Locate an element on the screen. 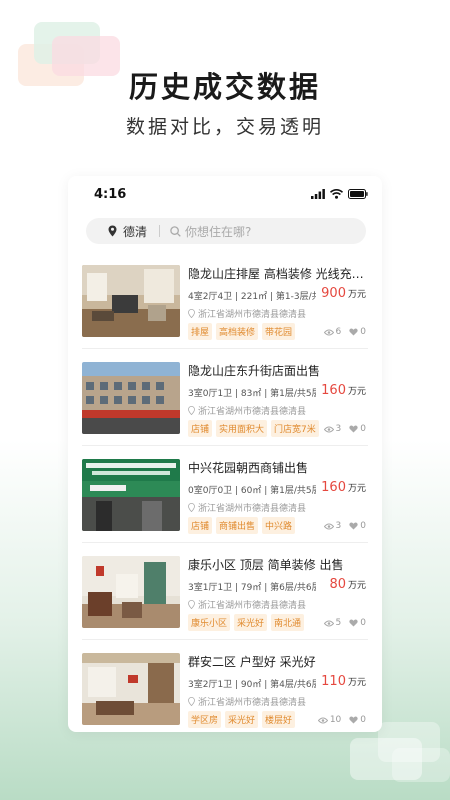 This screenshot has height=800, width=450. listing-tag: 康乐小区 is located at coordinates (209, 622).